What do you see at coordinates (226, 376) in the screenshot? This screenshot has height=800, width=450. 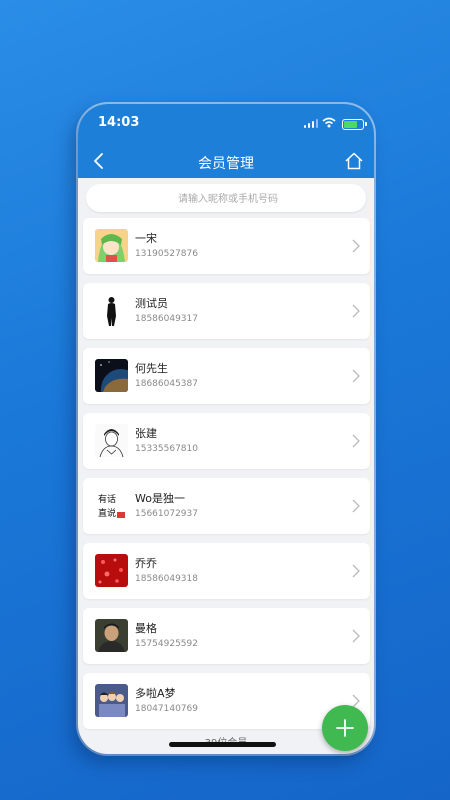 I see `member-row: 何先生 18686045387` at bounding box center [226, 376].